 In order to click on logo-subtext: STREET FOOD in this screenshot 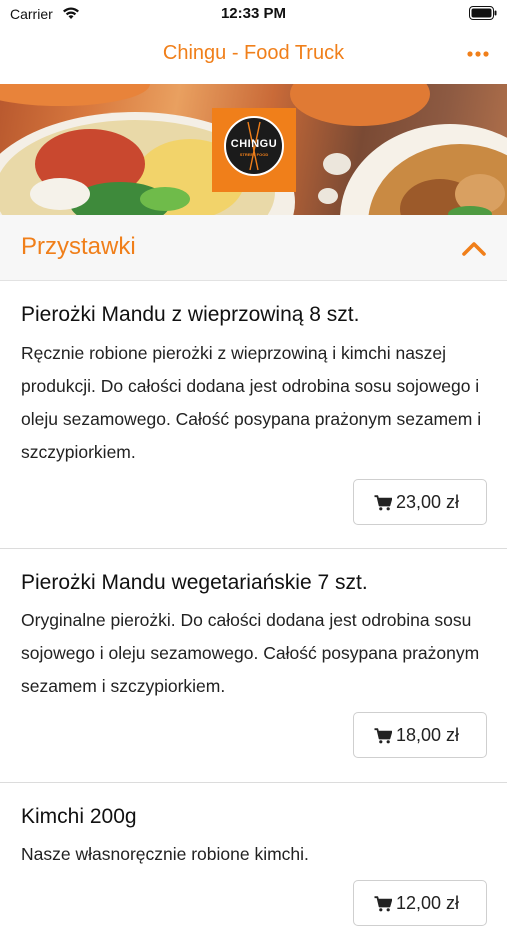, I will do `click(254, 154)`.